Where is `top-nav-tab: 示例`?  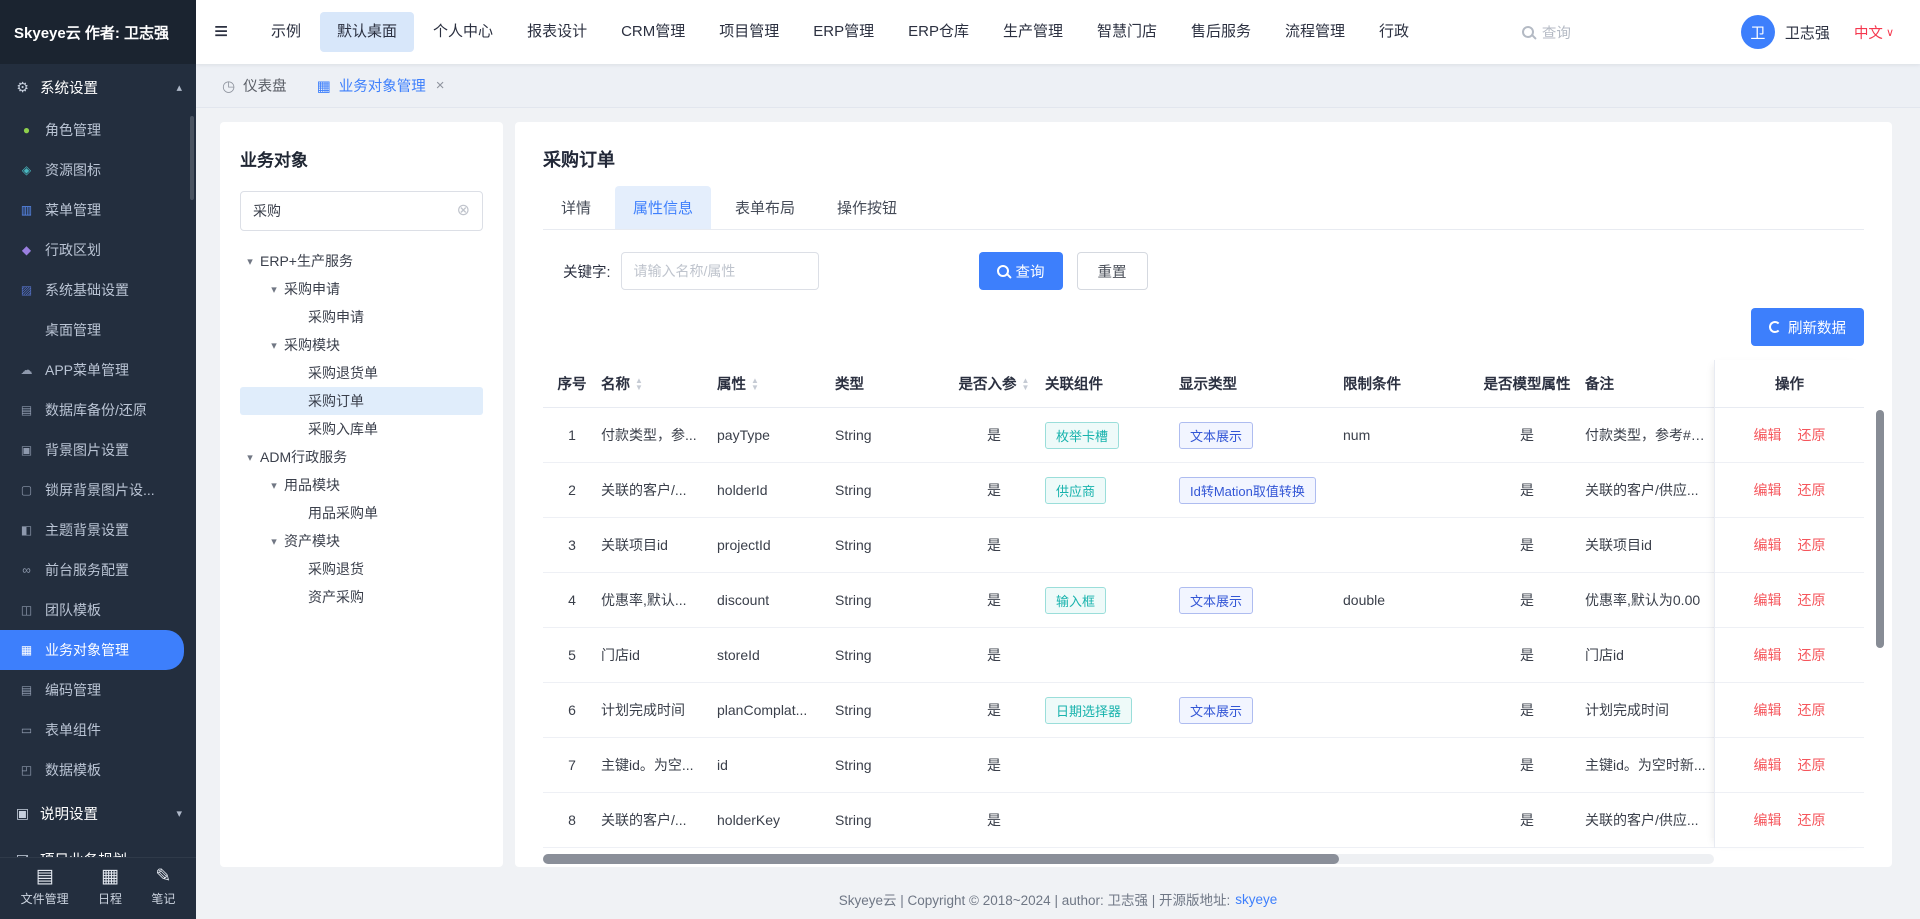 top-nav-tab: 示例 is located at coordinates (286, 32).